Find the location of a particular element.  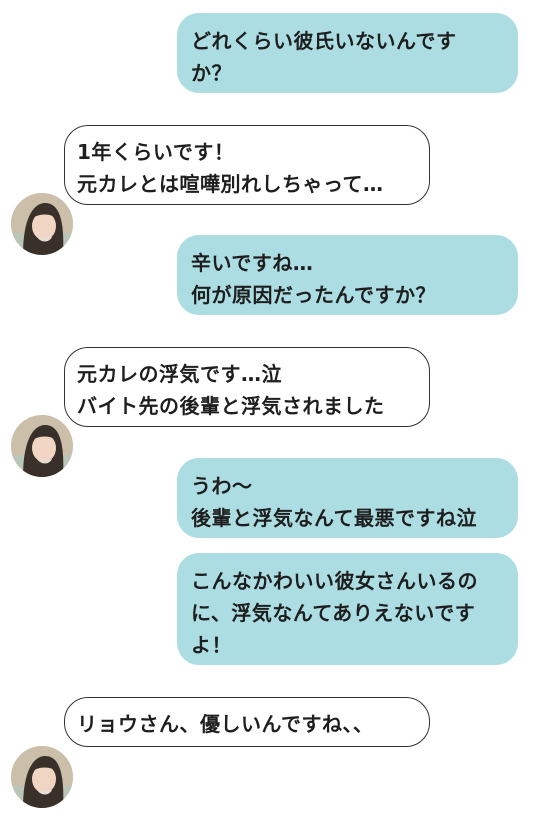

sent-message: 辛いですね… 何が原因だったんですか？ is located at coordinates (347, 275).